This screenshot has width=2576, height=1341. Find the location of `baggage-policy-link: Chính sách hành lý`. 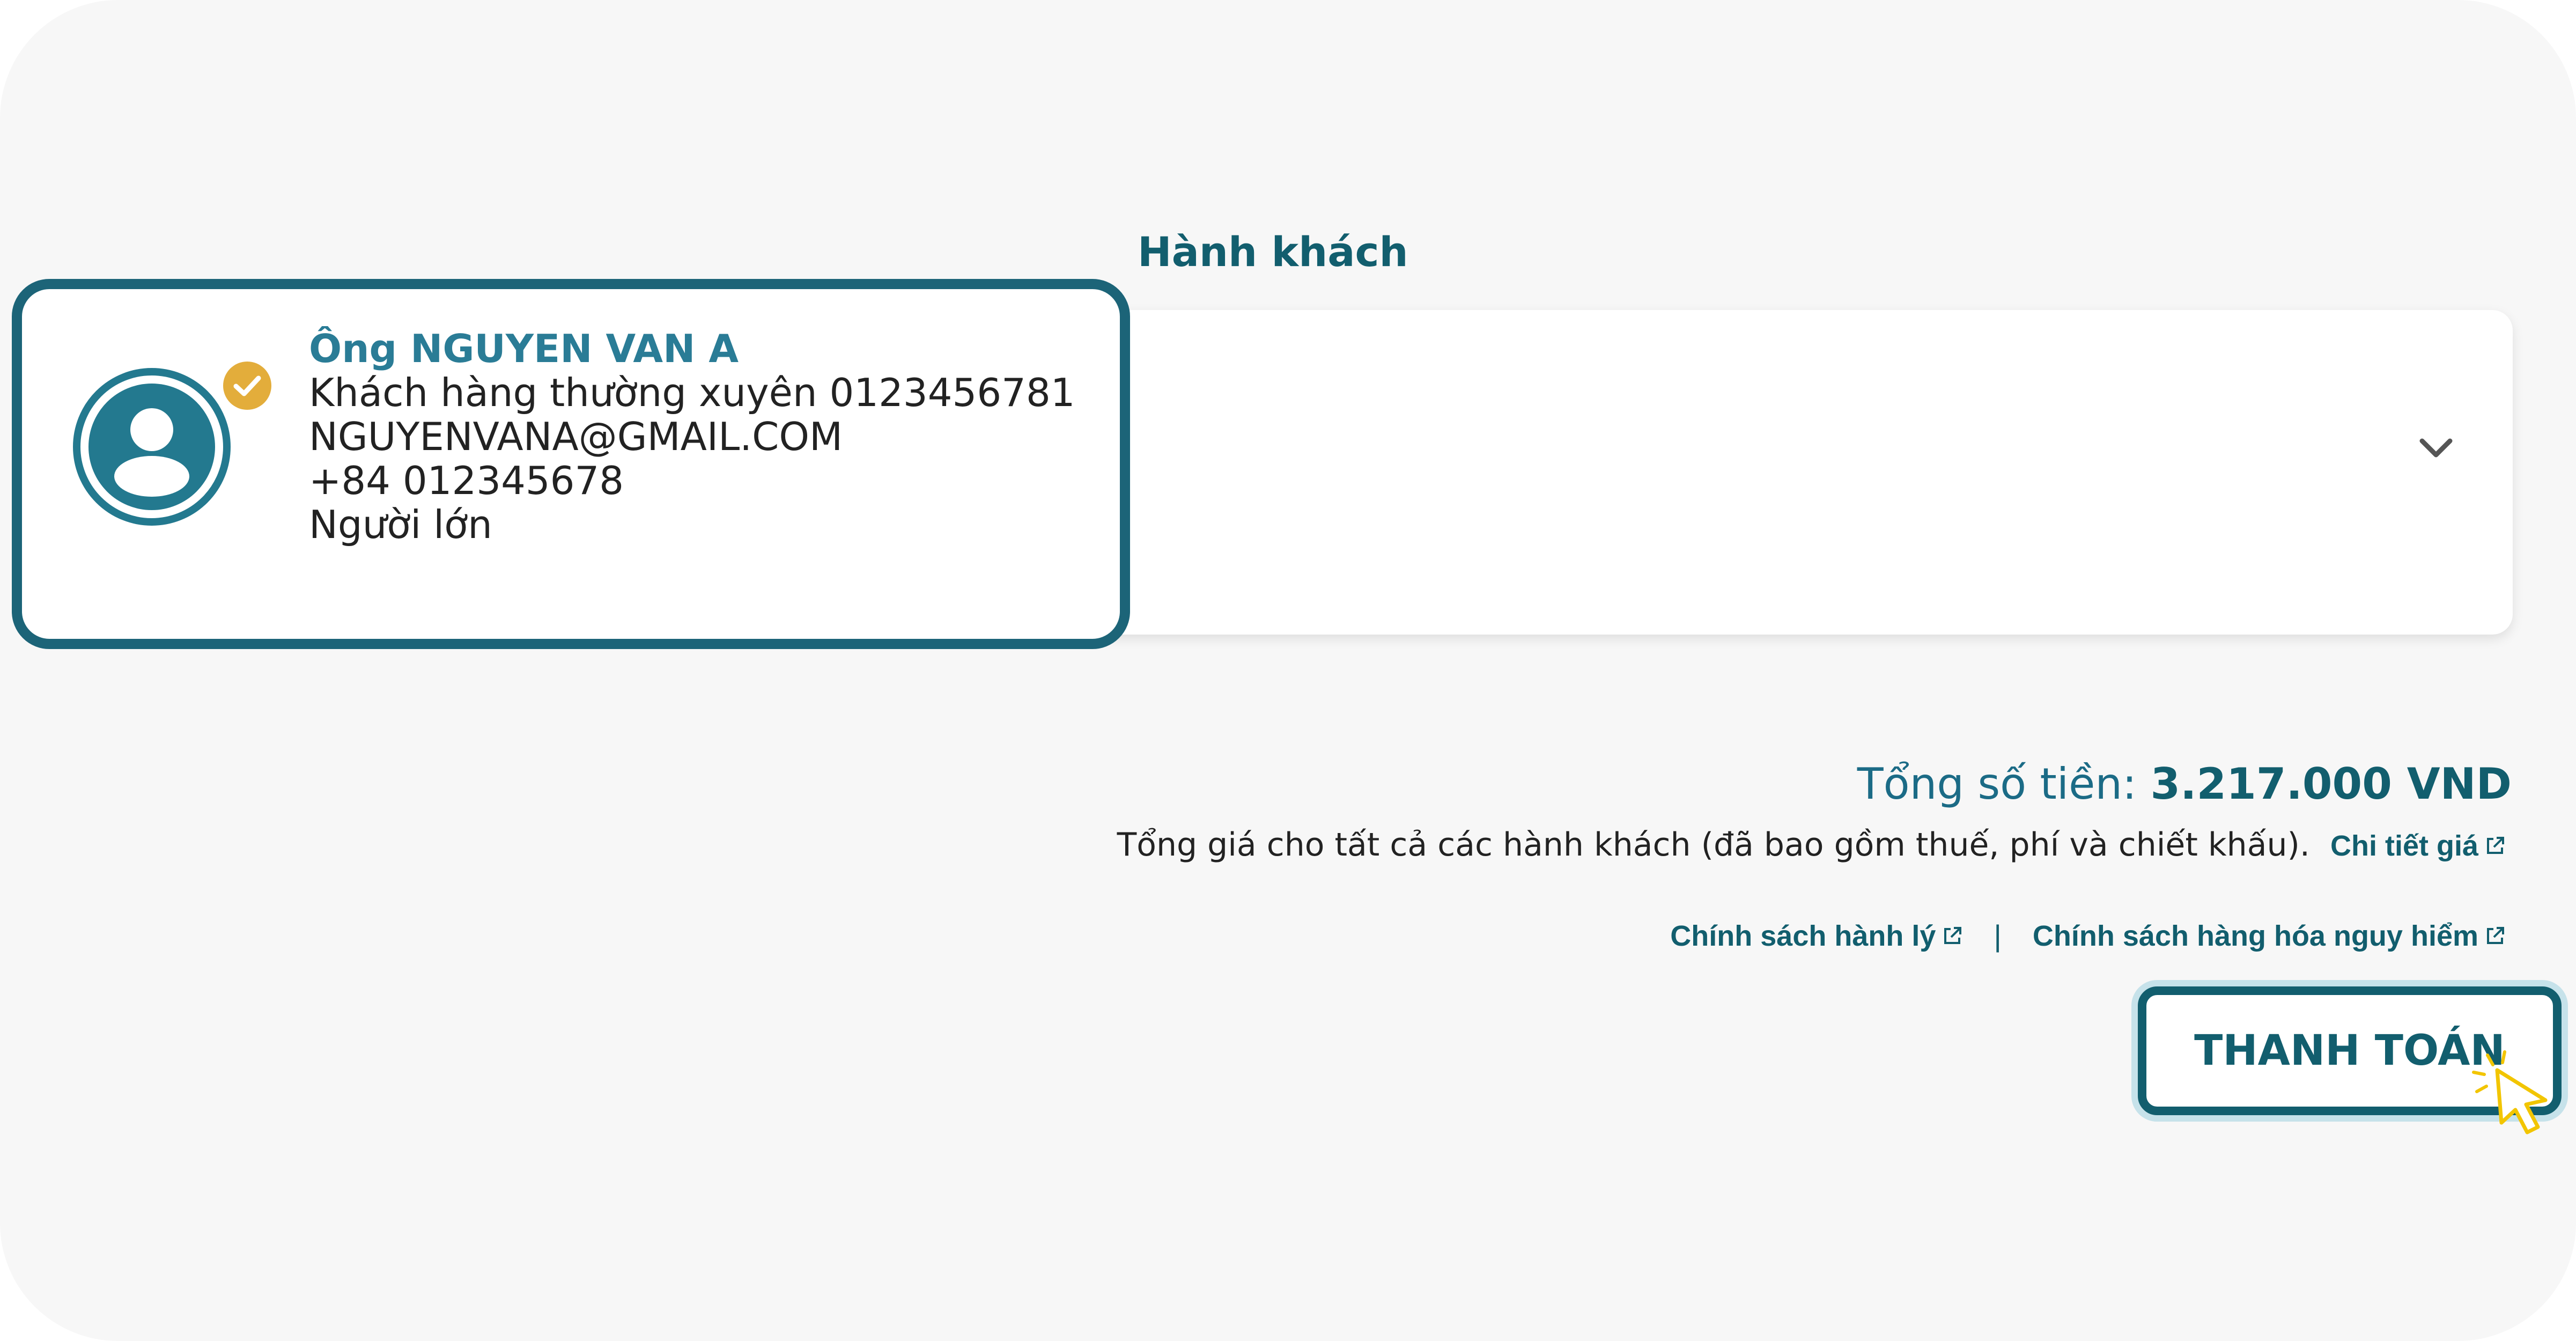

baggage-policy-link: Chính sách hành lý is located at coordinates (1816, 936).